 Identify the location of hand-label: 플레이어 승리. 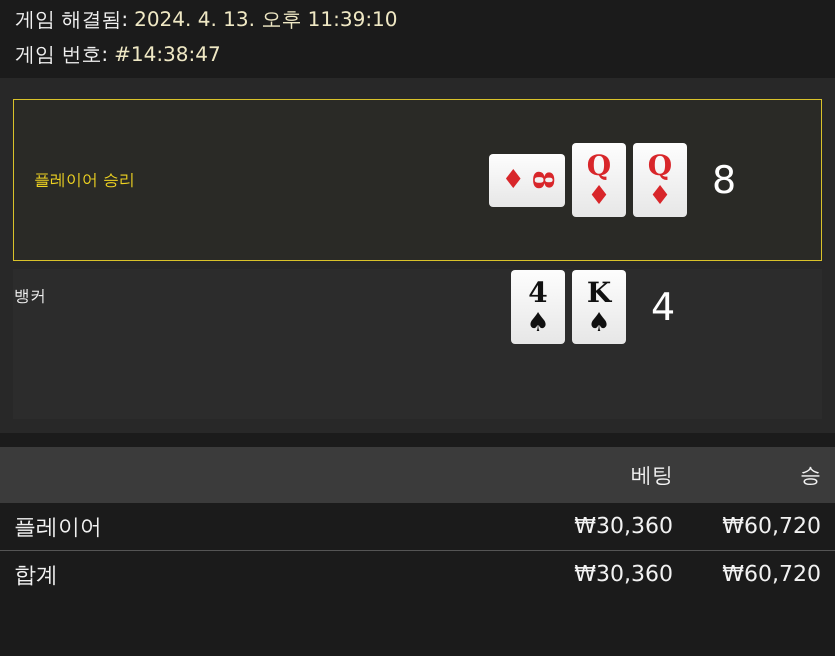
(85, 180).